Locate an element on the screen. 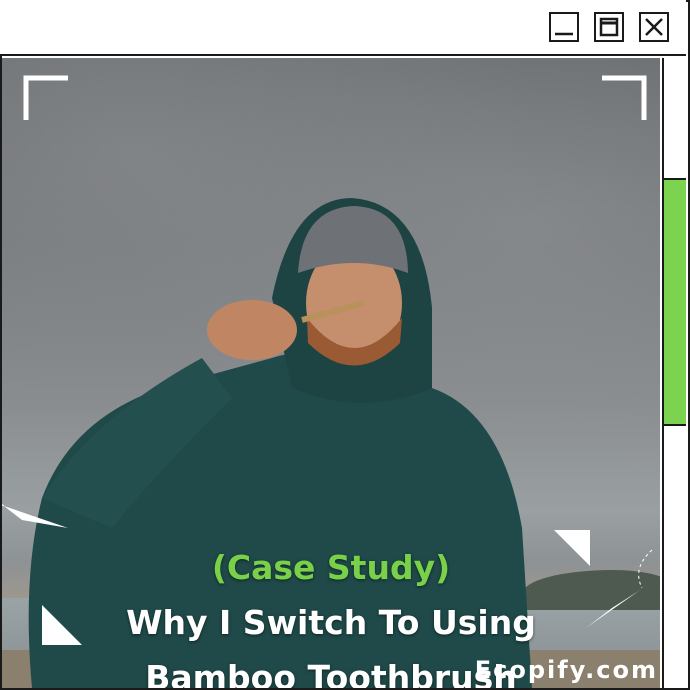 The image size is (690, 690). brand-label: Ecopify.com is located at coordinates (566, 670).